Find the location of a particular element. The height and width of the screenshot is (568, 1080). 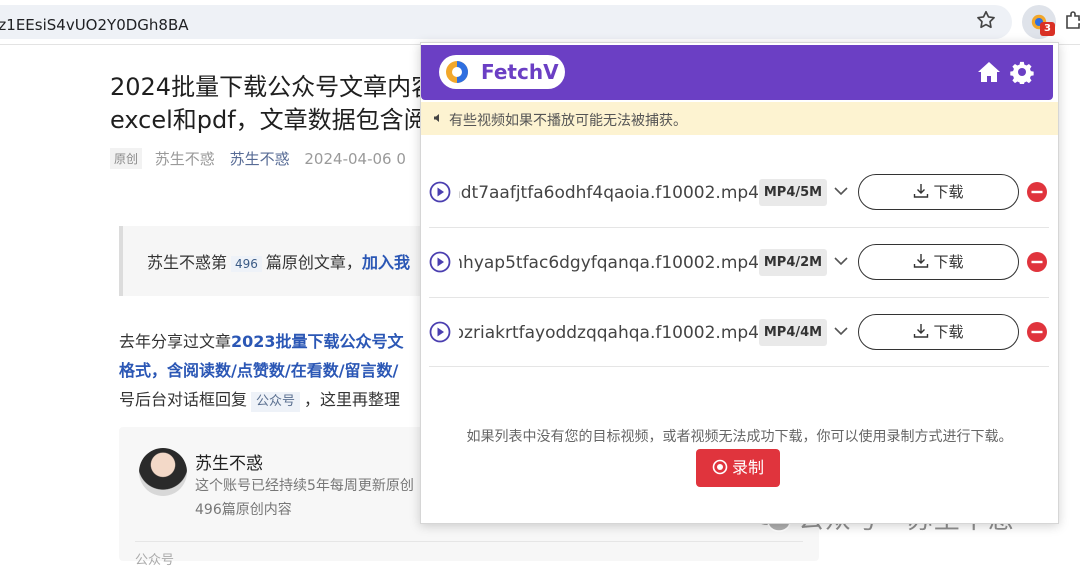

original-tag: 原创 is located at coordinates (126, 158).